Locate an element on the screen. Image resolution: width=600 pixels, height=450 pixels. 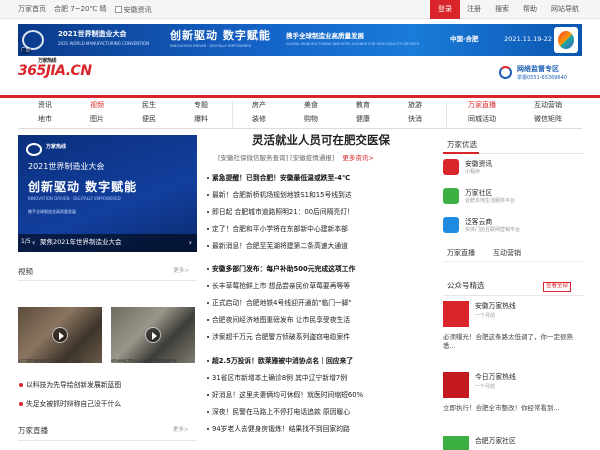
list-item: 涉案超千万元 合肥警方侦破系列盗窃电缆案件 is located at coordinates (278, 337).